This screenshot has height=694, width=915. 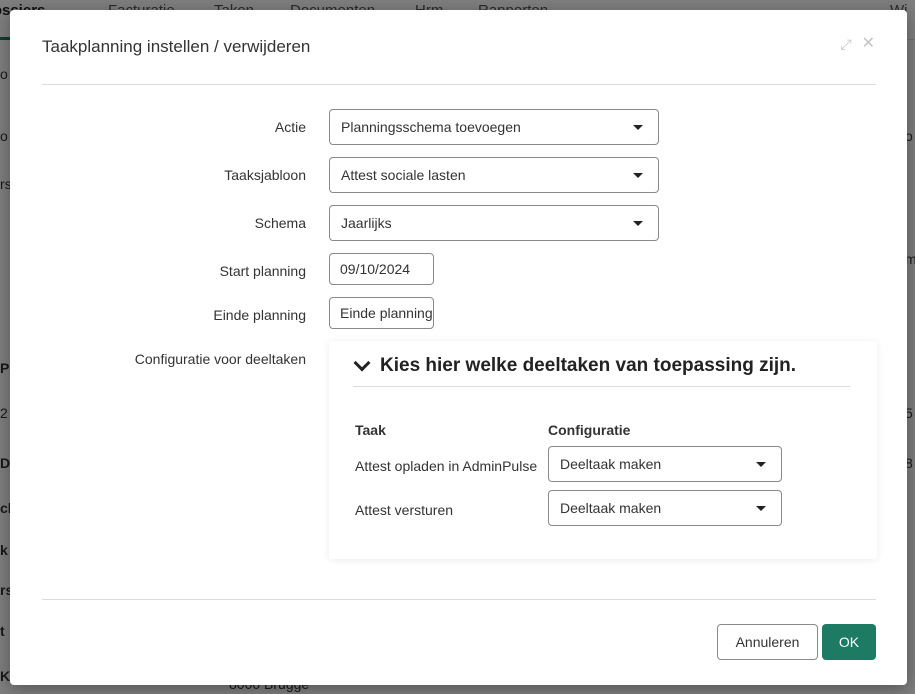 I want to click on deeltaak-row-label: Attest versturen, so click(x=404, y=510).